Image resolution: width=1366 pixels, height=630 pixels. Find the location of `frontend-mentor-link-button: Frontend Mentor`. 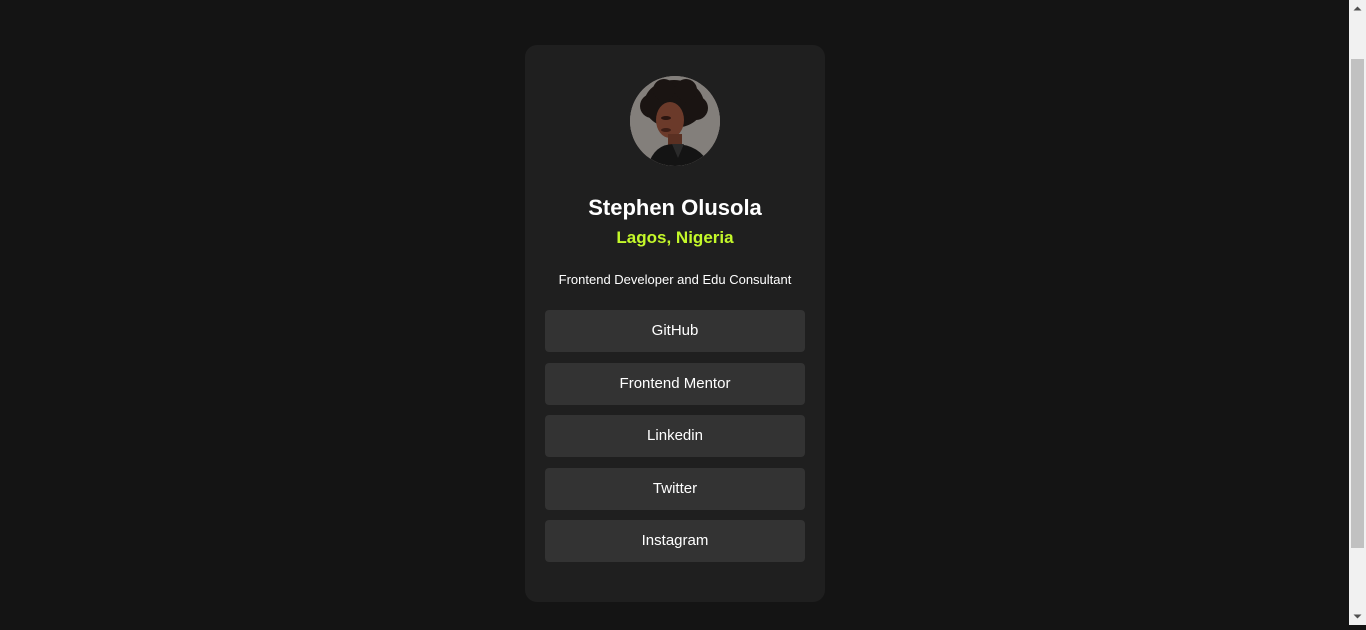

frontend-mentor-link-button: Frontend Mentor is located at coordinates (675, 383).